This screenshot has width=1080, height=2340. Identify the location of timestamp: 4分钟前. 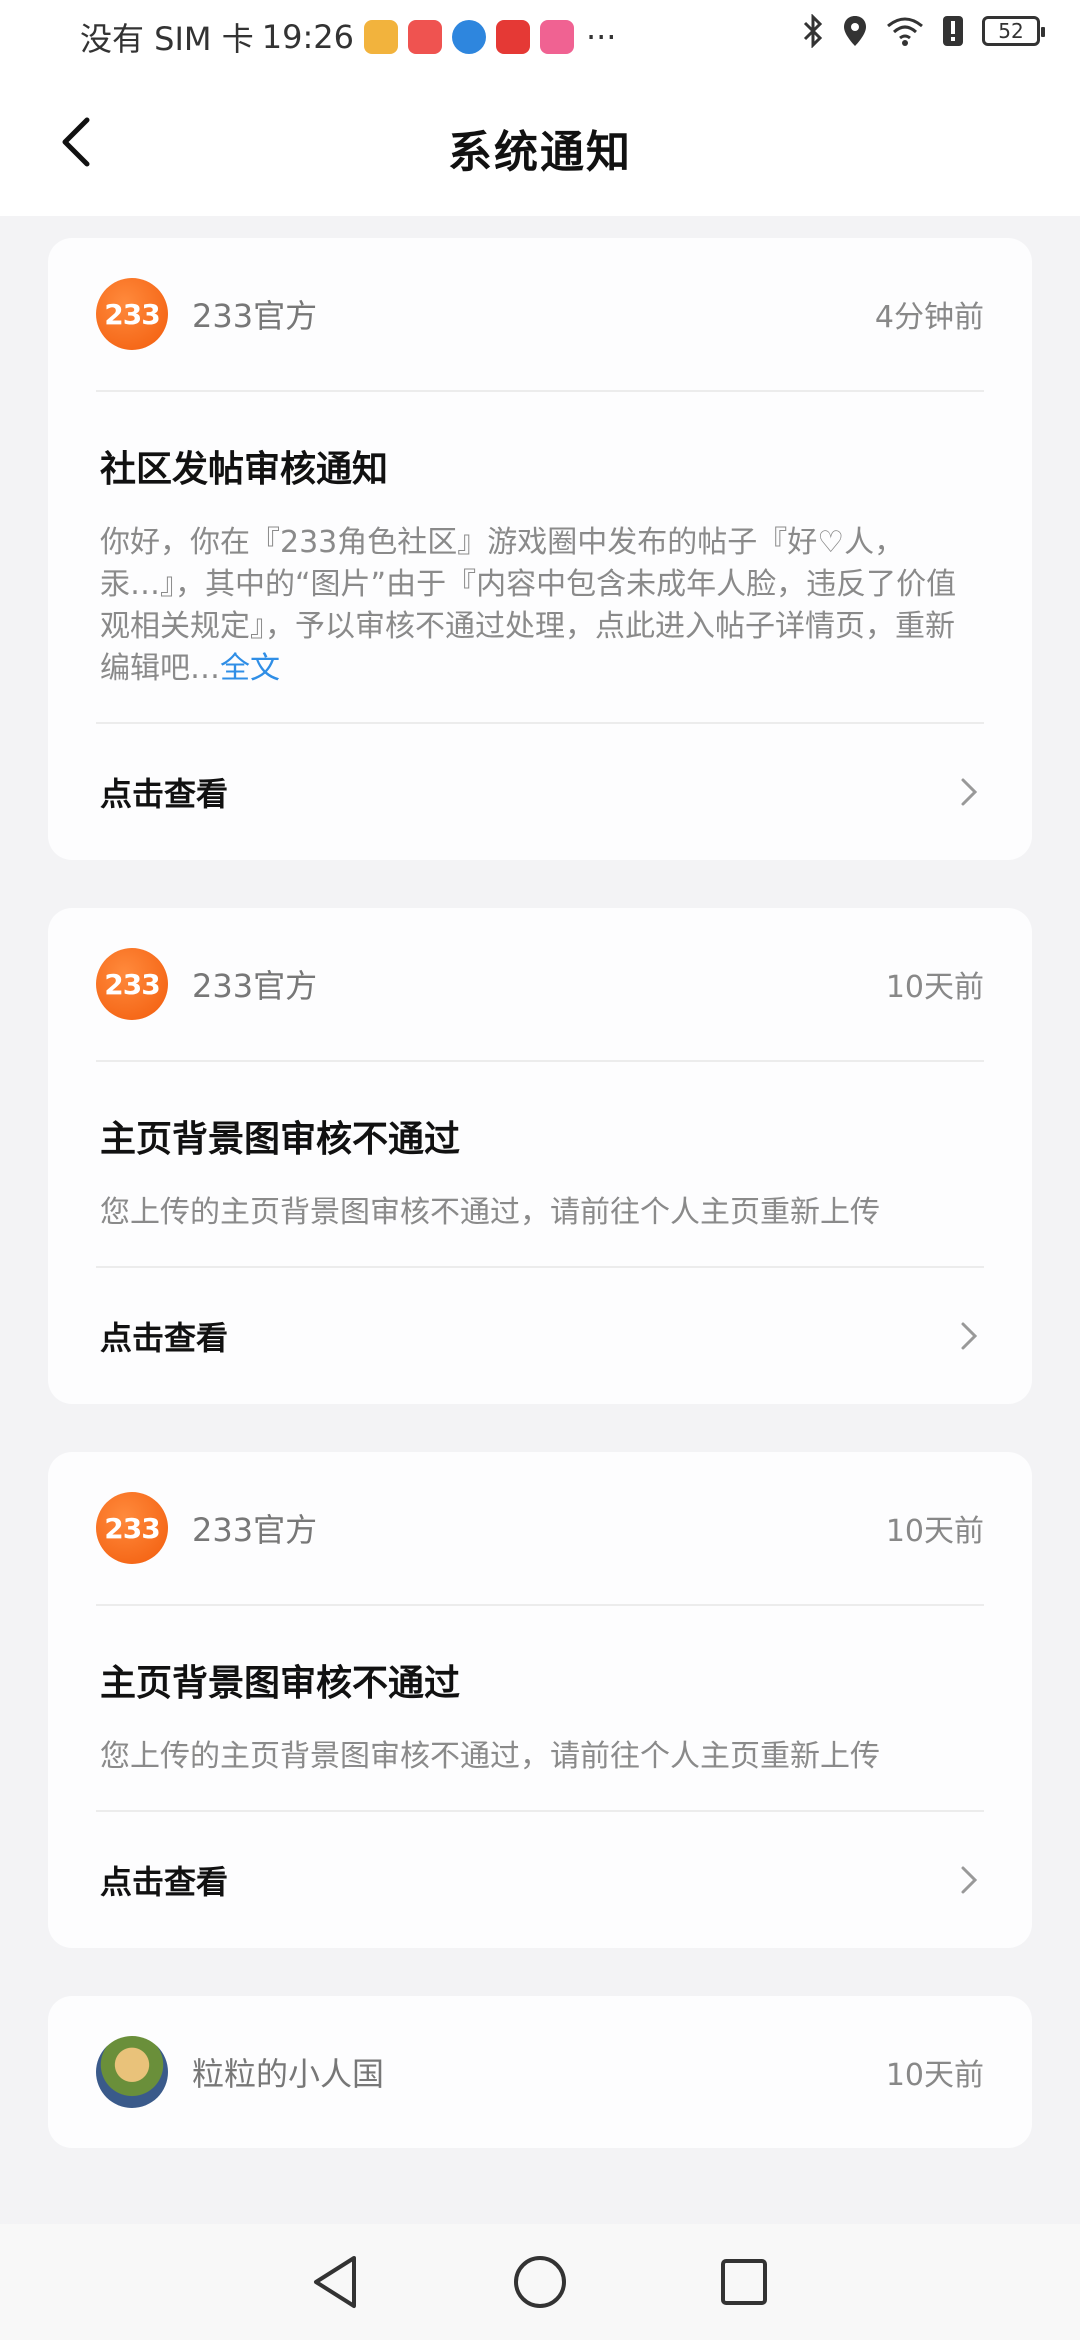
(929, 317).